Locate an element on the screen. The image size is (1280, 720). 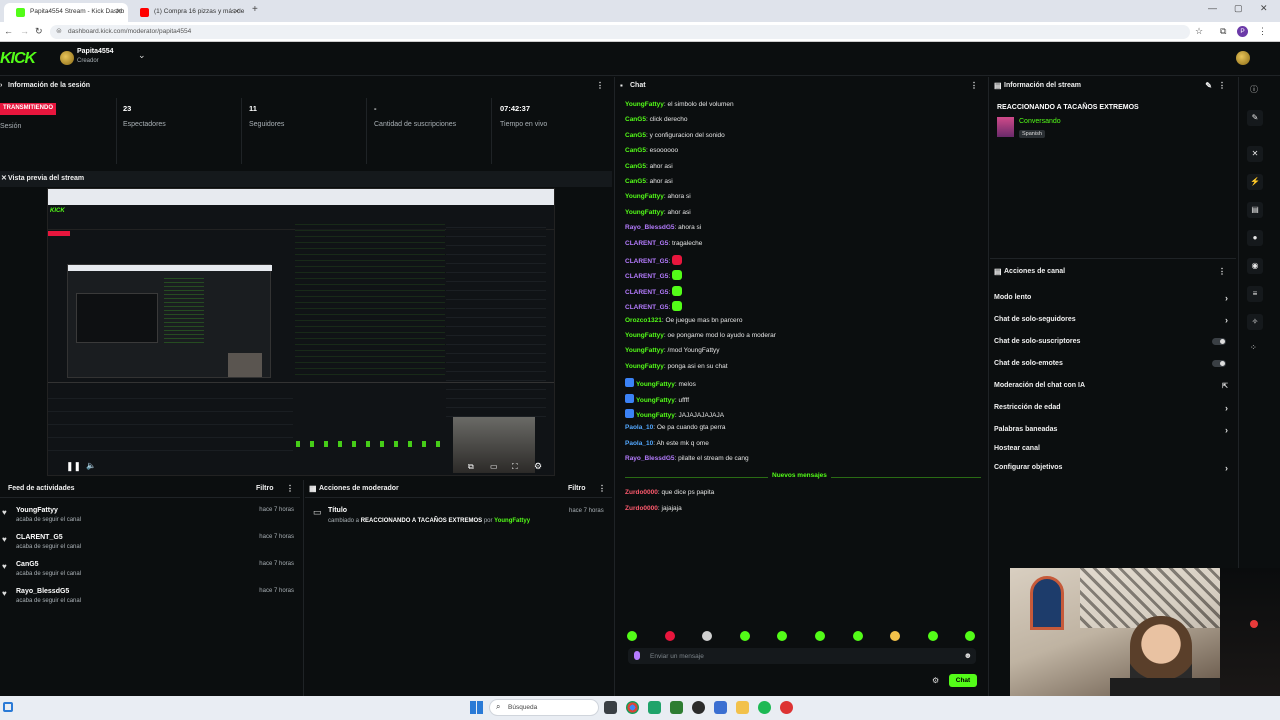
subscribers-only-toggle is located at coordinates (1219, 341).